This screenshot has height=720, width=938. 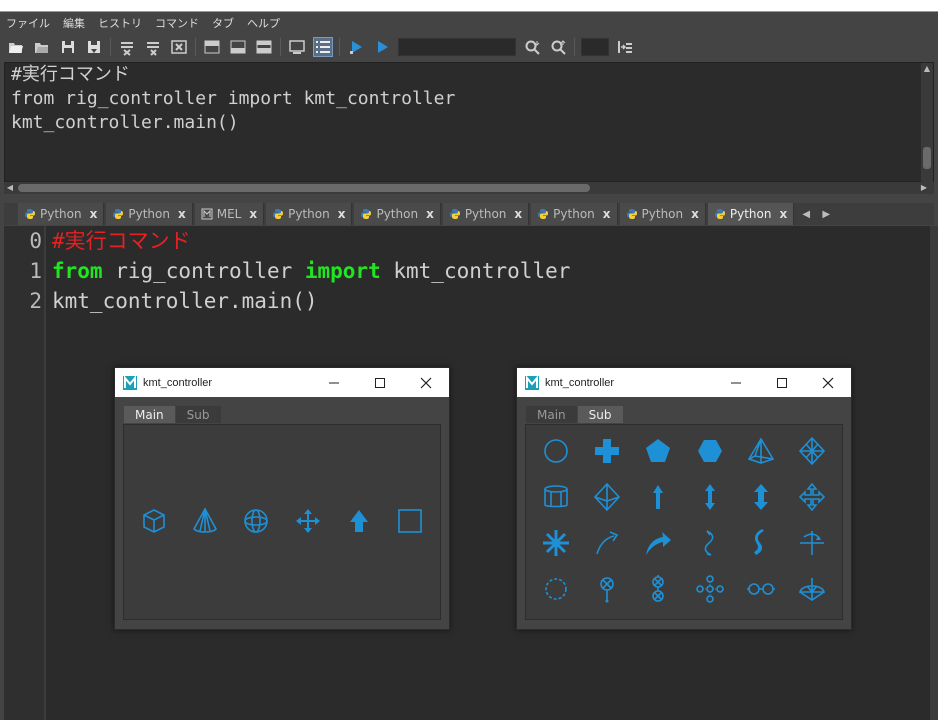 I want to click on thin-arrow-up-button, so click(x=658, y=497).